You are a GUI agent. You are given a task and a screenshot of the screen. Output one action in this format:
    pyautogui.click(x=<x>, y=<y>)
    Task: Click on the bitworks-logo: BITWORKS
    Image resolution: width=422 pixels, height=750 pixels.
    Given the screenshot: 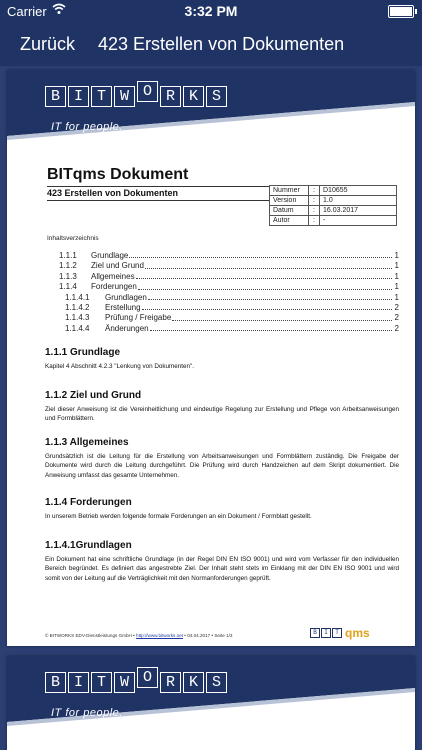 What is the action you would take?
    pyautogui.click(x=137, y=94)
    